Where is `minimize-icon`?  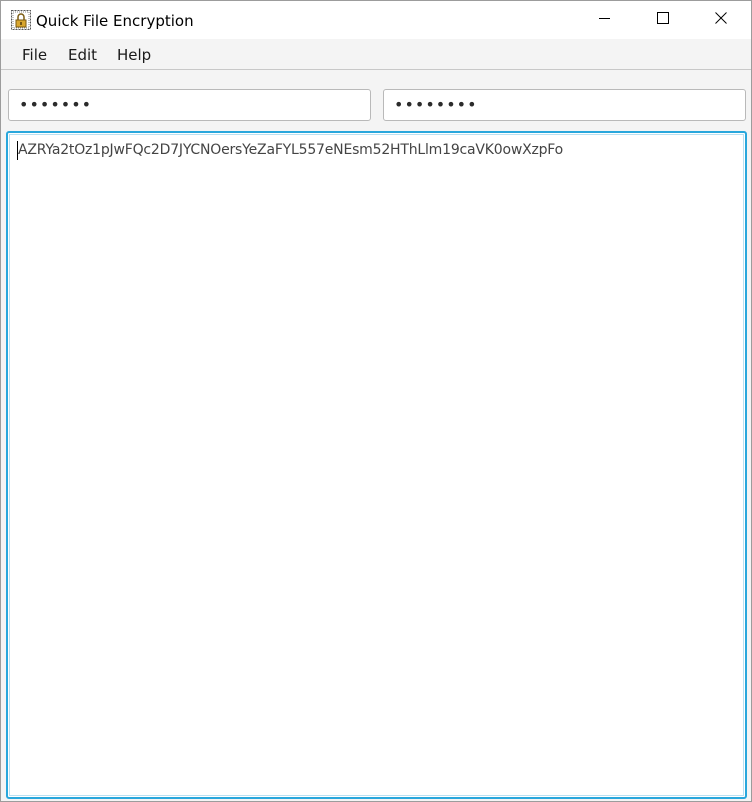 minimize-icon is located at coordinates (605, 20).